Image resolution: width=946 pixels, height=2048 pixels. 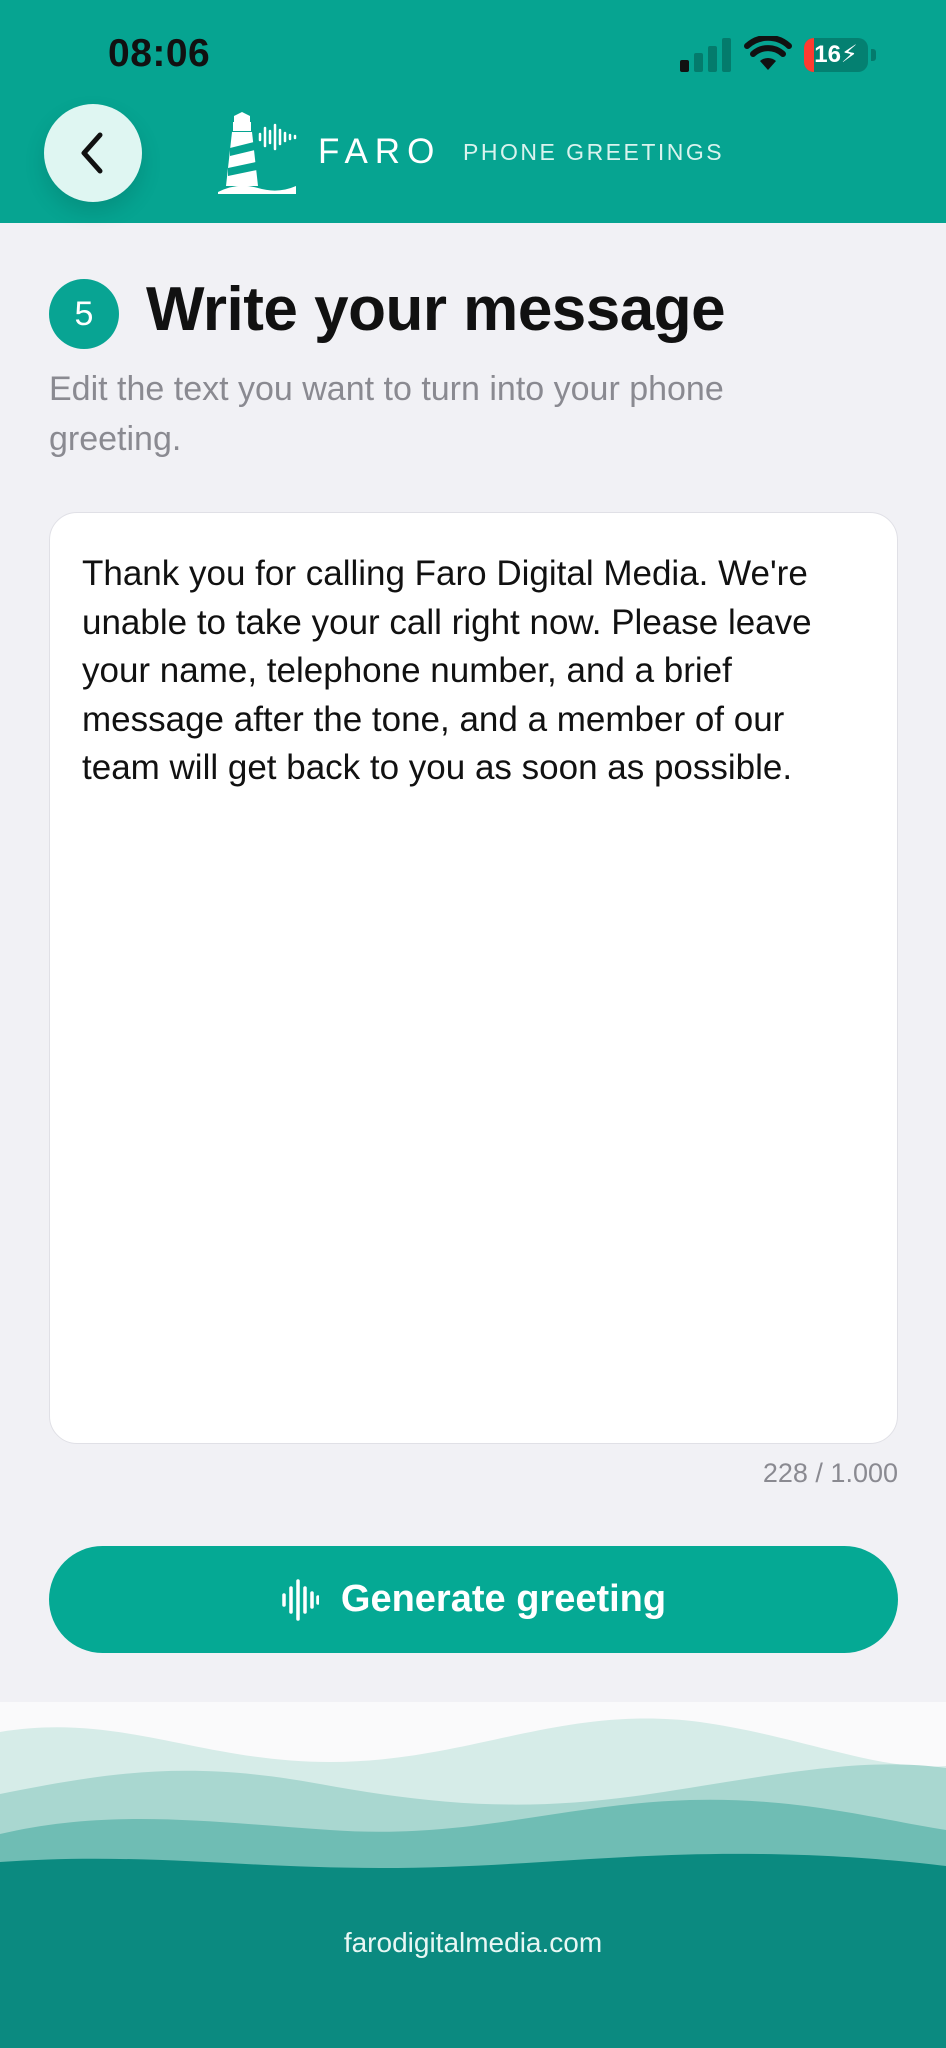 I want to click on chevron-left-icon, so click(x=92, y=153).